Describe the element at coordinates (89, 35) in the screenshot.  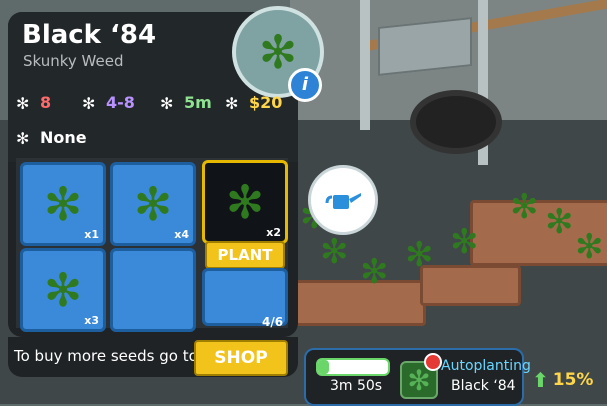
I see `seed-name: Black ‘84` at that location.